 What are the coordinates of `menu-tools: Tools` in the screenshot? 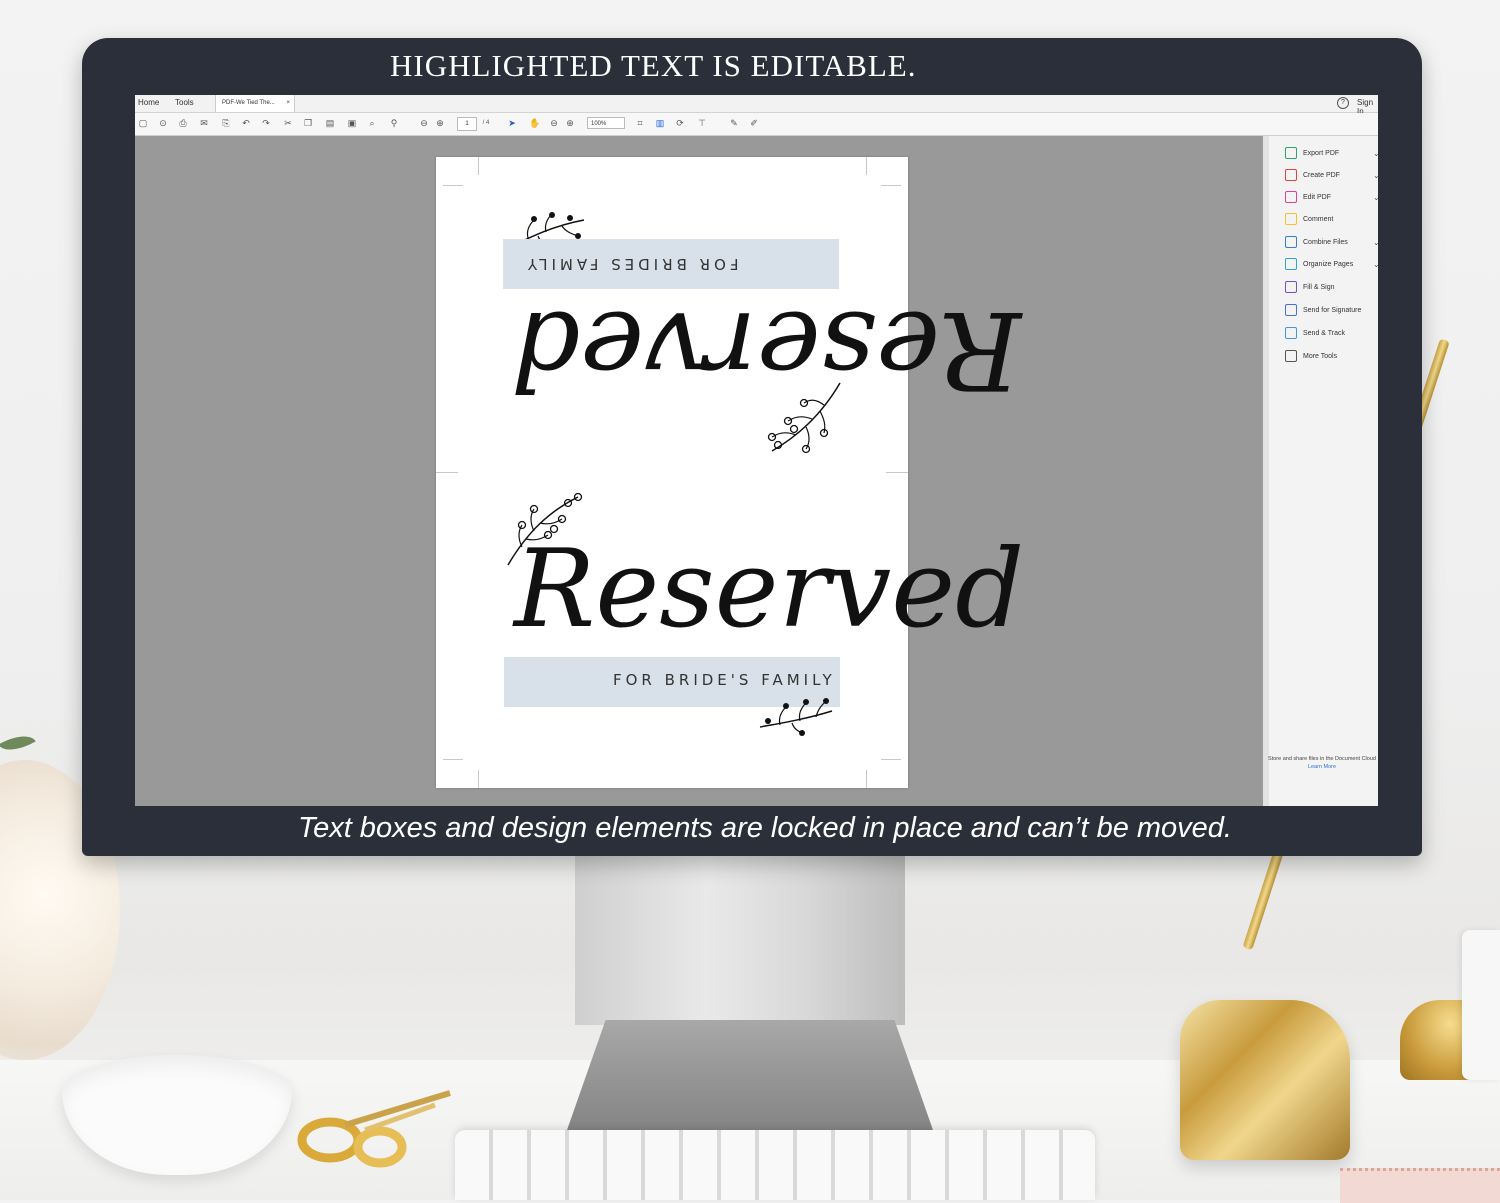 It's located at (184, 102).